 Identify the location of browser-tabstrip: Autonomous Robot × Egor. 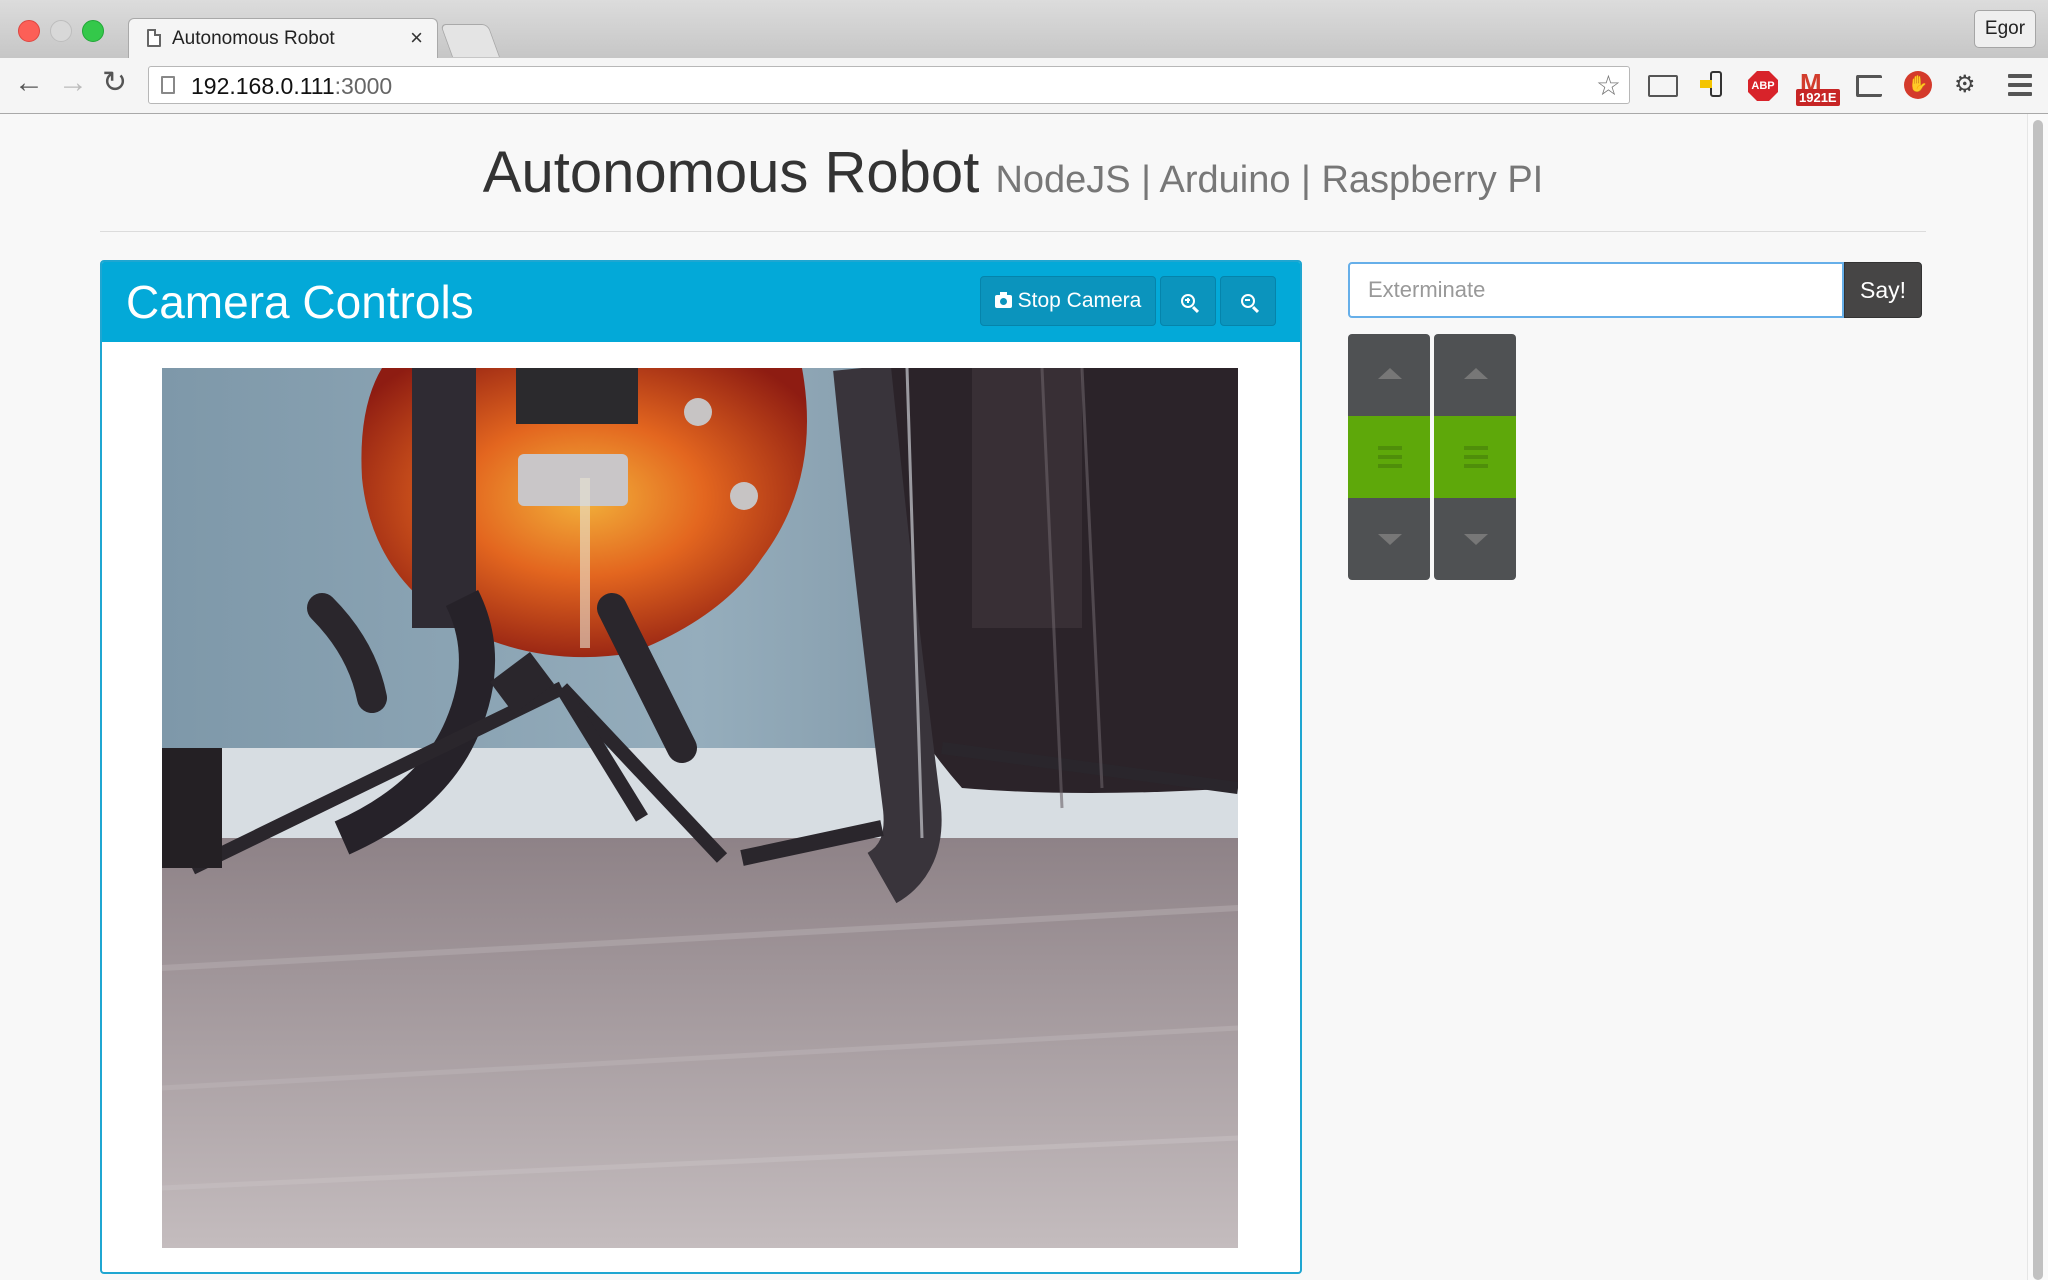
(1024, 29).